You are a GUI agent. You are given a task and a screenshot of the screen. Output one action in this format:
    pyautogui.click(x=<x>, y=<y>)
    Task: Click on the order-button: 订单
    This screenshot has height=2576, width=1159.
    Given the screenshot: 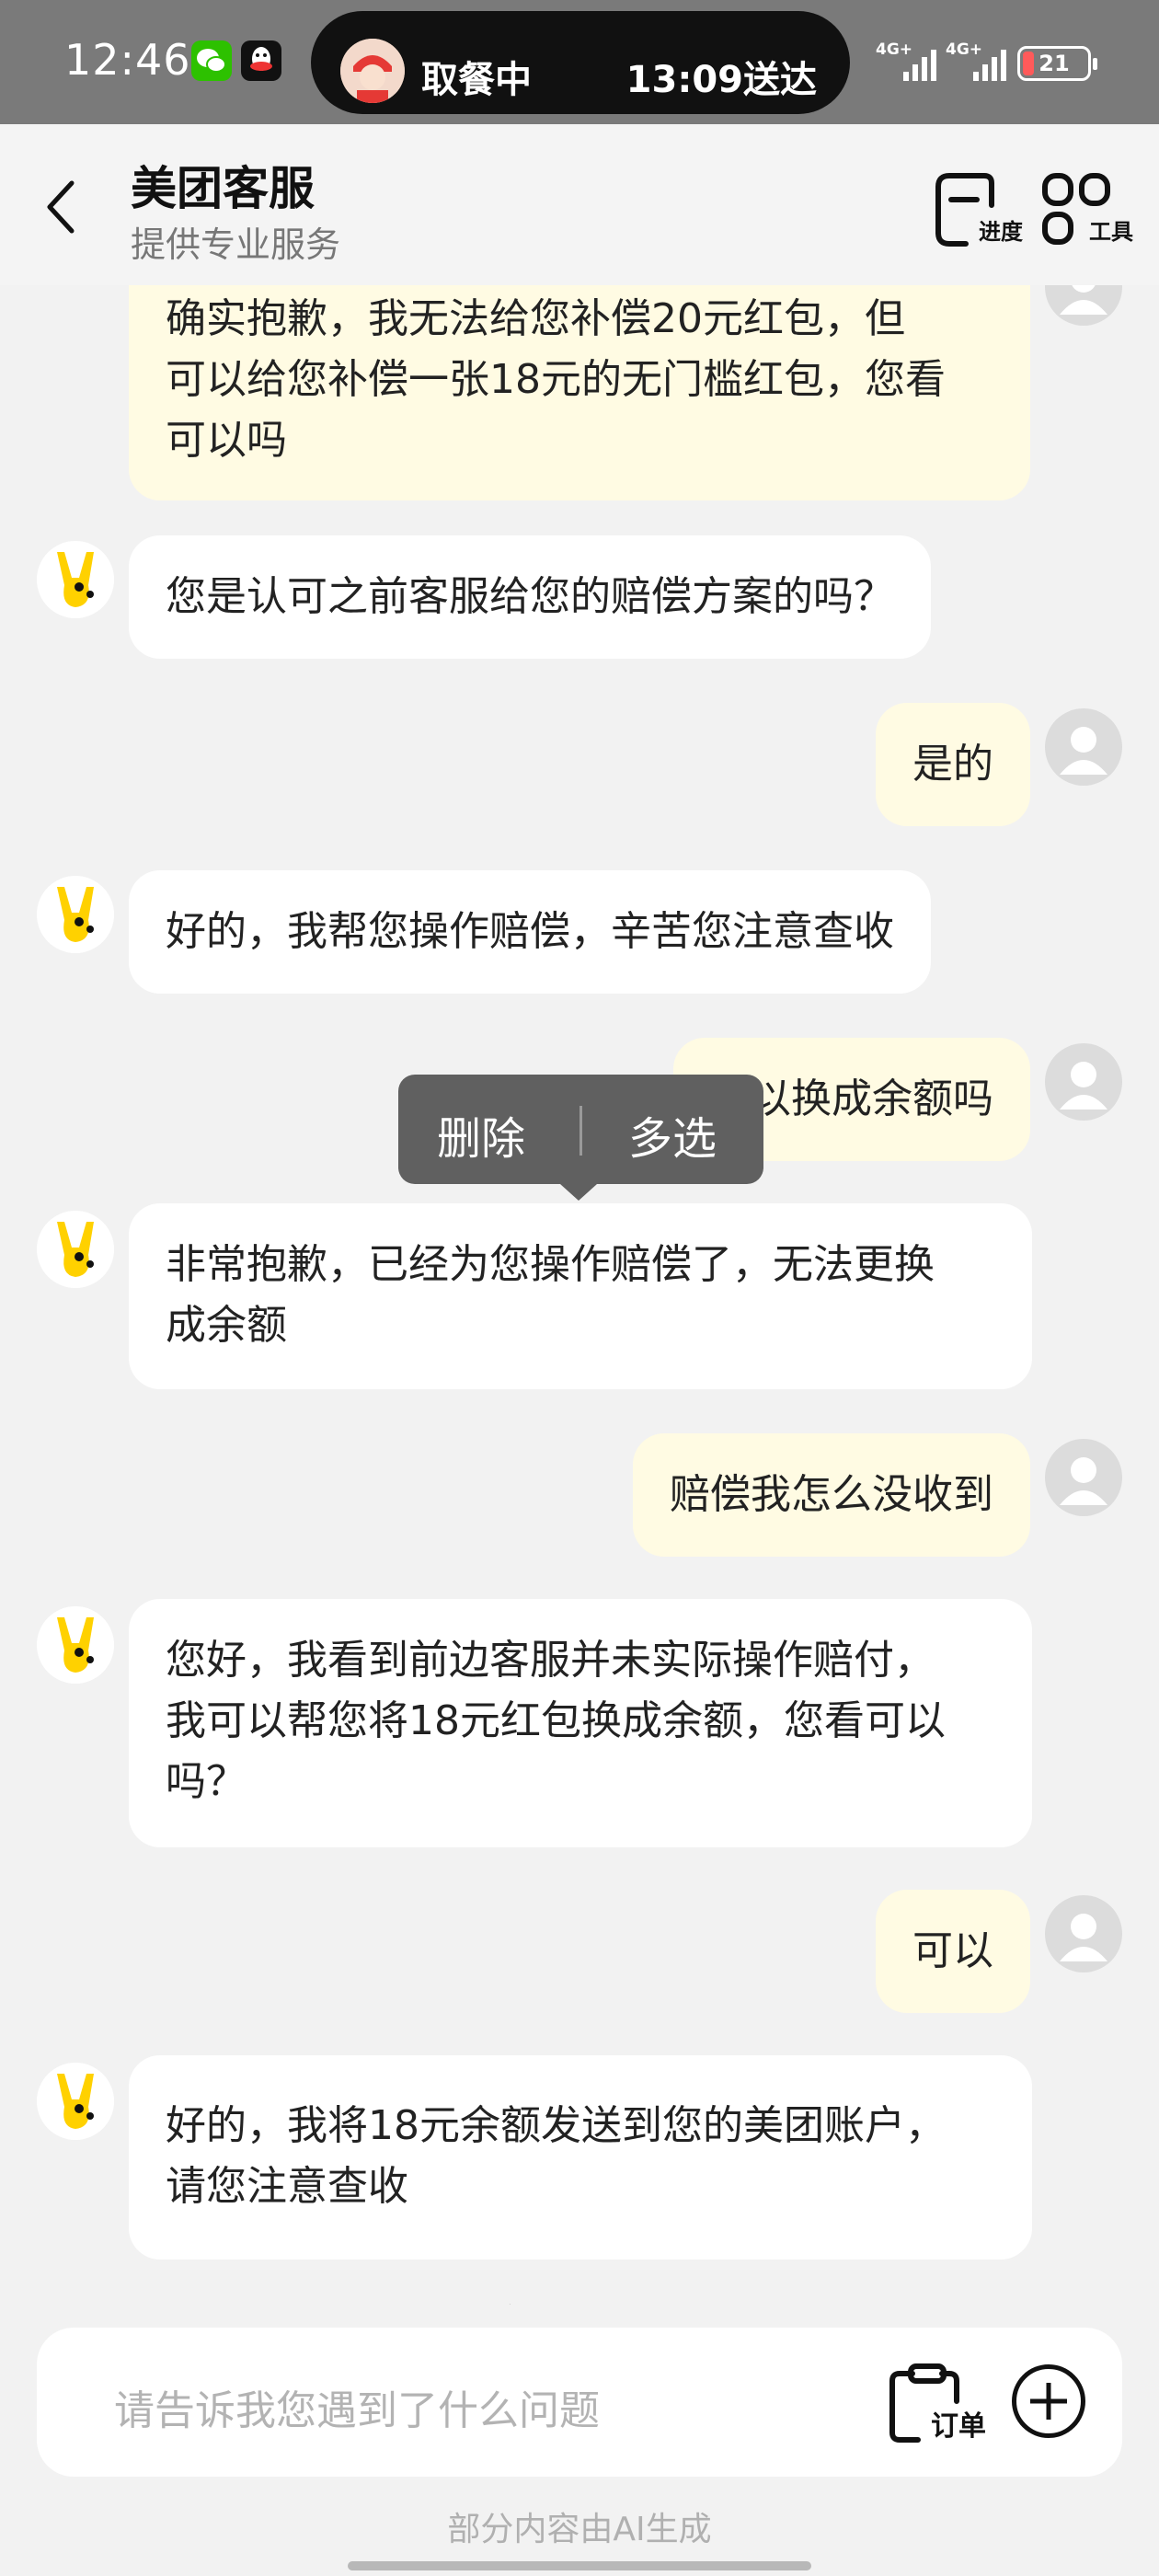 What is the action you would take?
    pyautogui.click(x=935, y=2403)
    